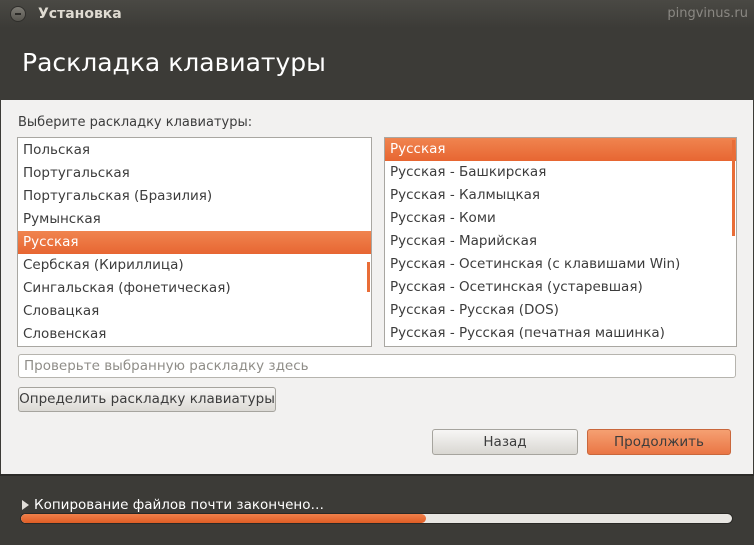  What do you see at coordinates (194, 219) in the screenshot?
I see `layout-list-item: Румынская` at bounding box center [194, 219].